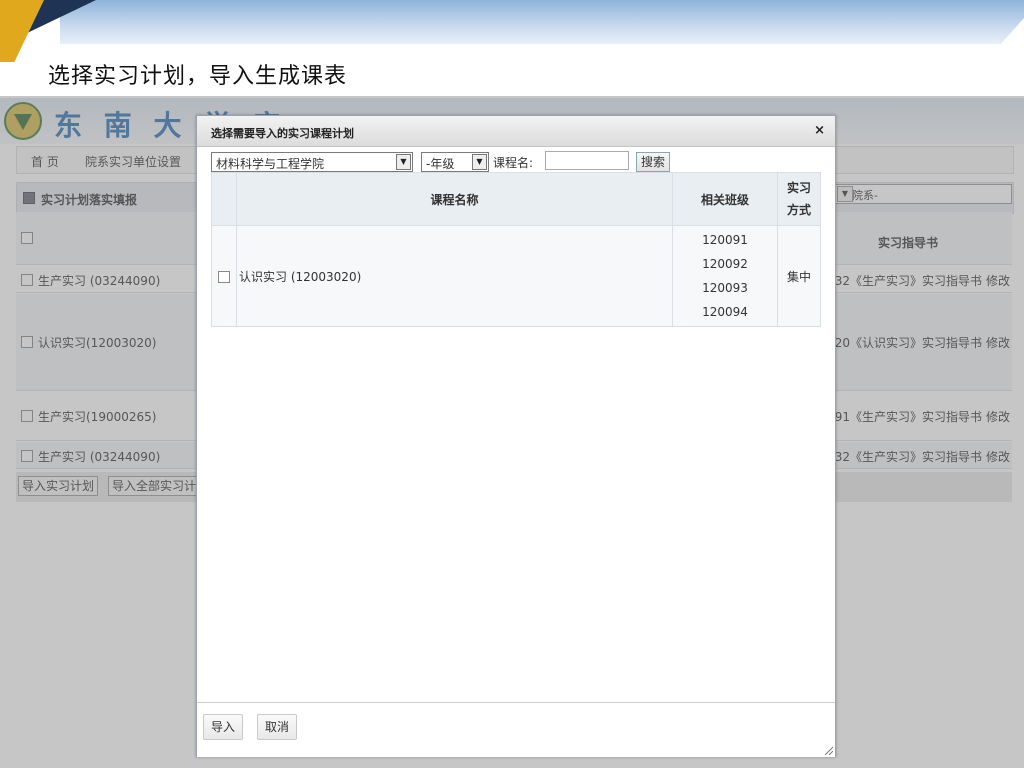 This screenshot has width=1024, height=768. What do you see at coordinates (516, 131) in the screenshot?
I see `dialog-titlebar: 选择需要导入的实习课程计划 ×` at bounding box center [516, 131].